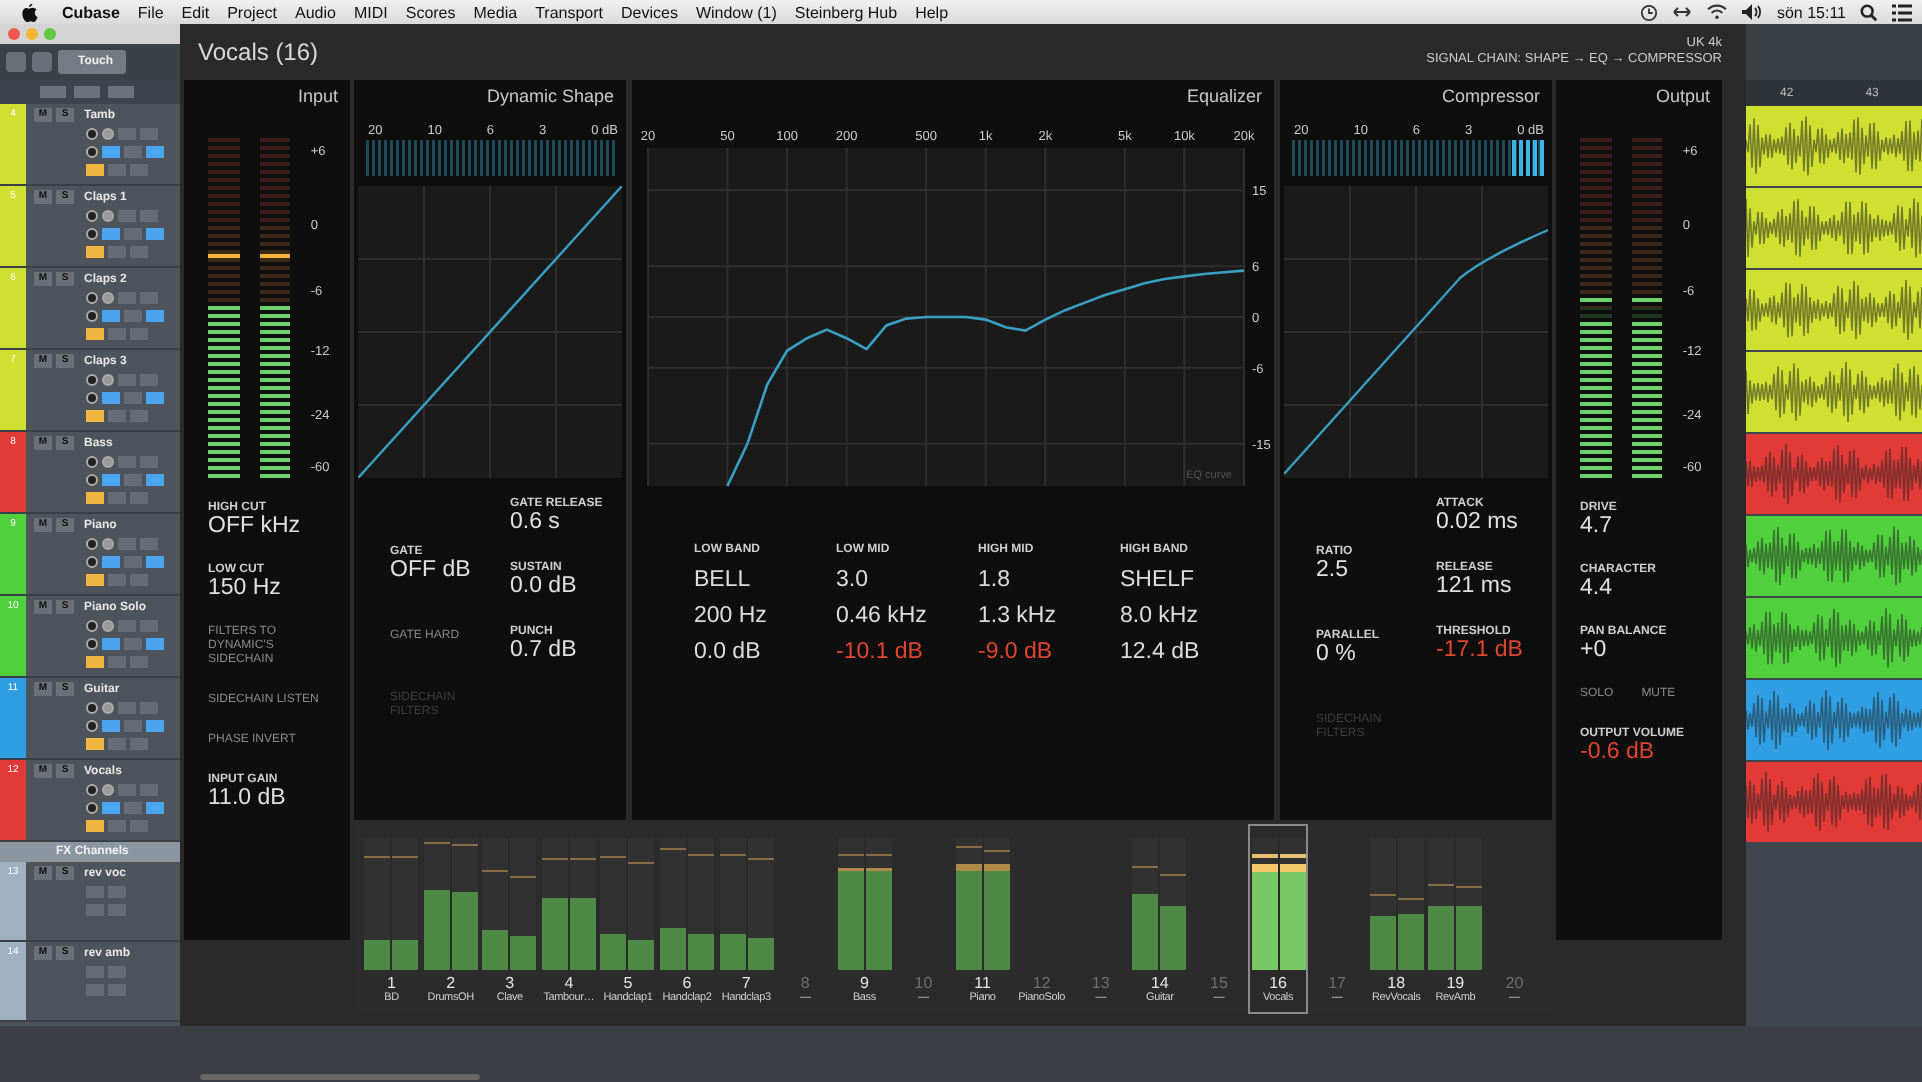 Image resolution: width=1922 pixels, height=1082 pixels. I want to click on band-gain: 0.0 dB, so click(765, 652).